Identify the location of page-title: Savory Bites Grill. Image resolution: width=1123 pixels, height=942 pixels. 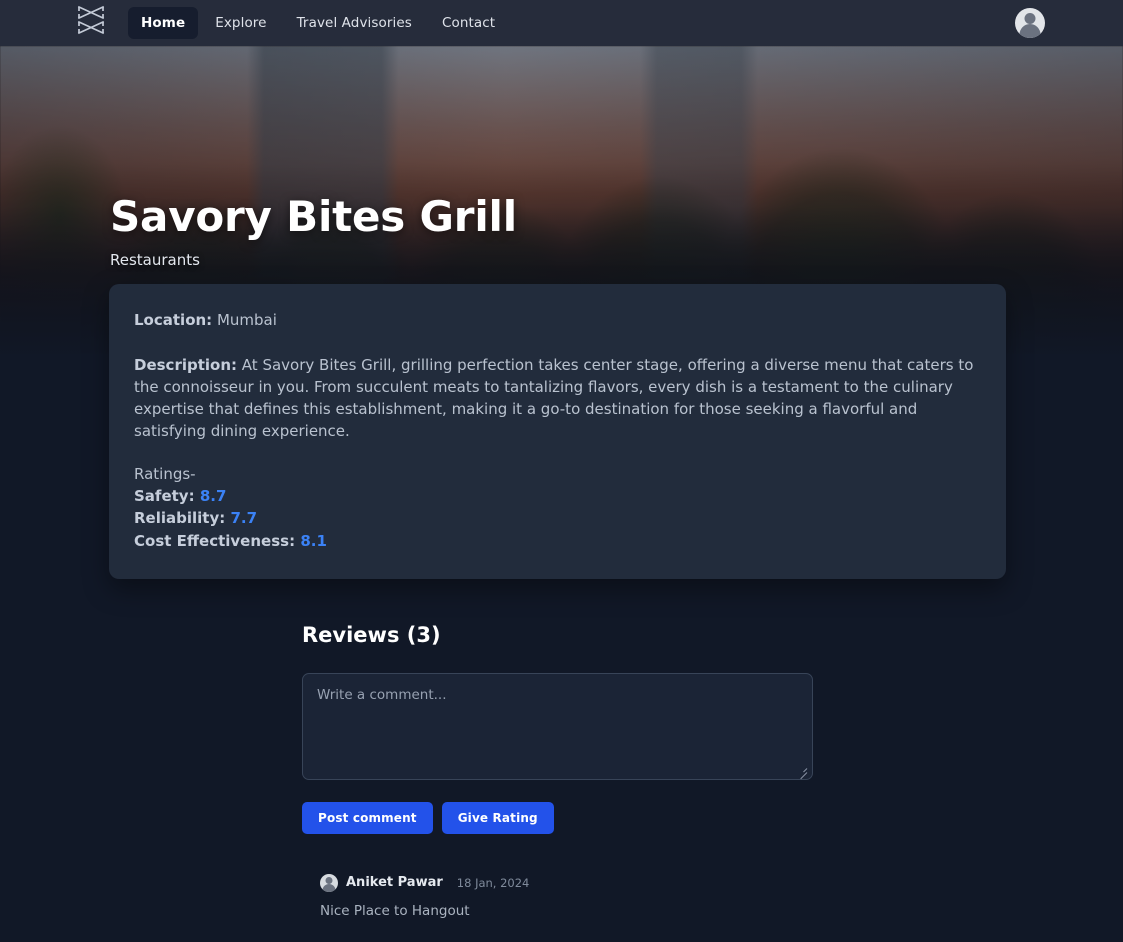
(313, 216).